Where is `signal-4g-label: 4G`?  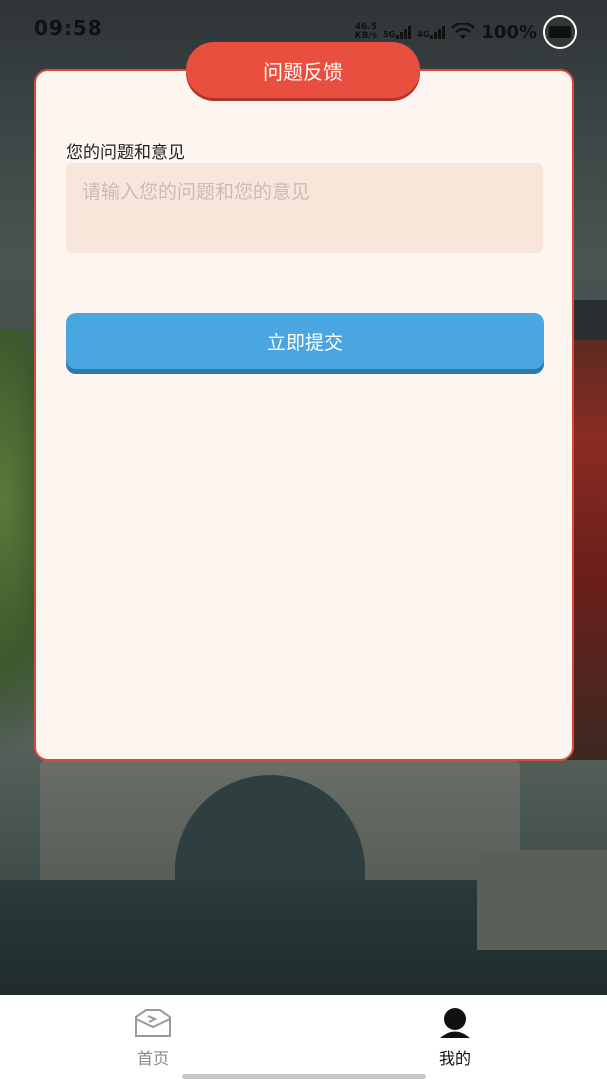
signal-4g-label: 4G is located at coordinates (423, 34).